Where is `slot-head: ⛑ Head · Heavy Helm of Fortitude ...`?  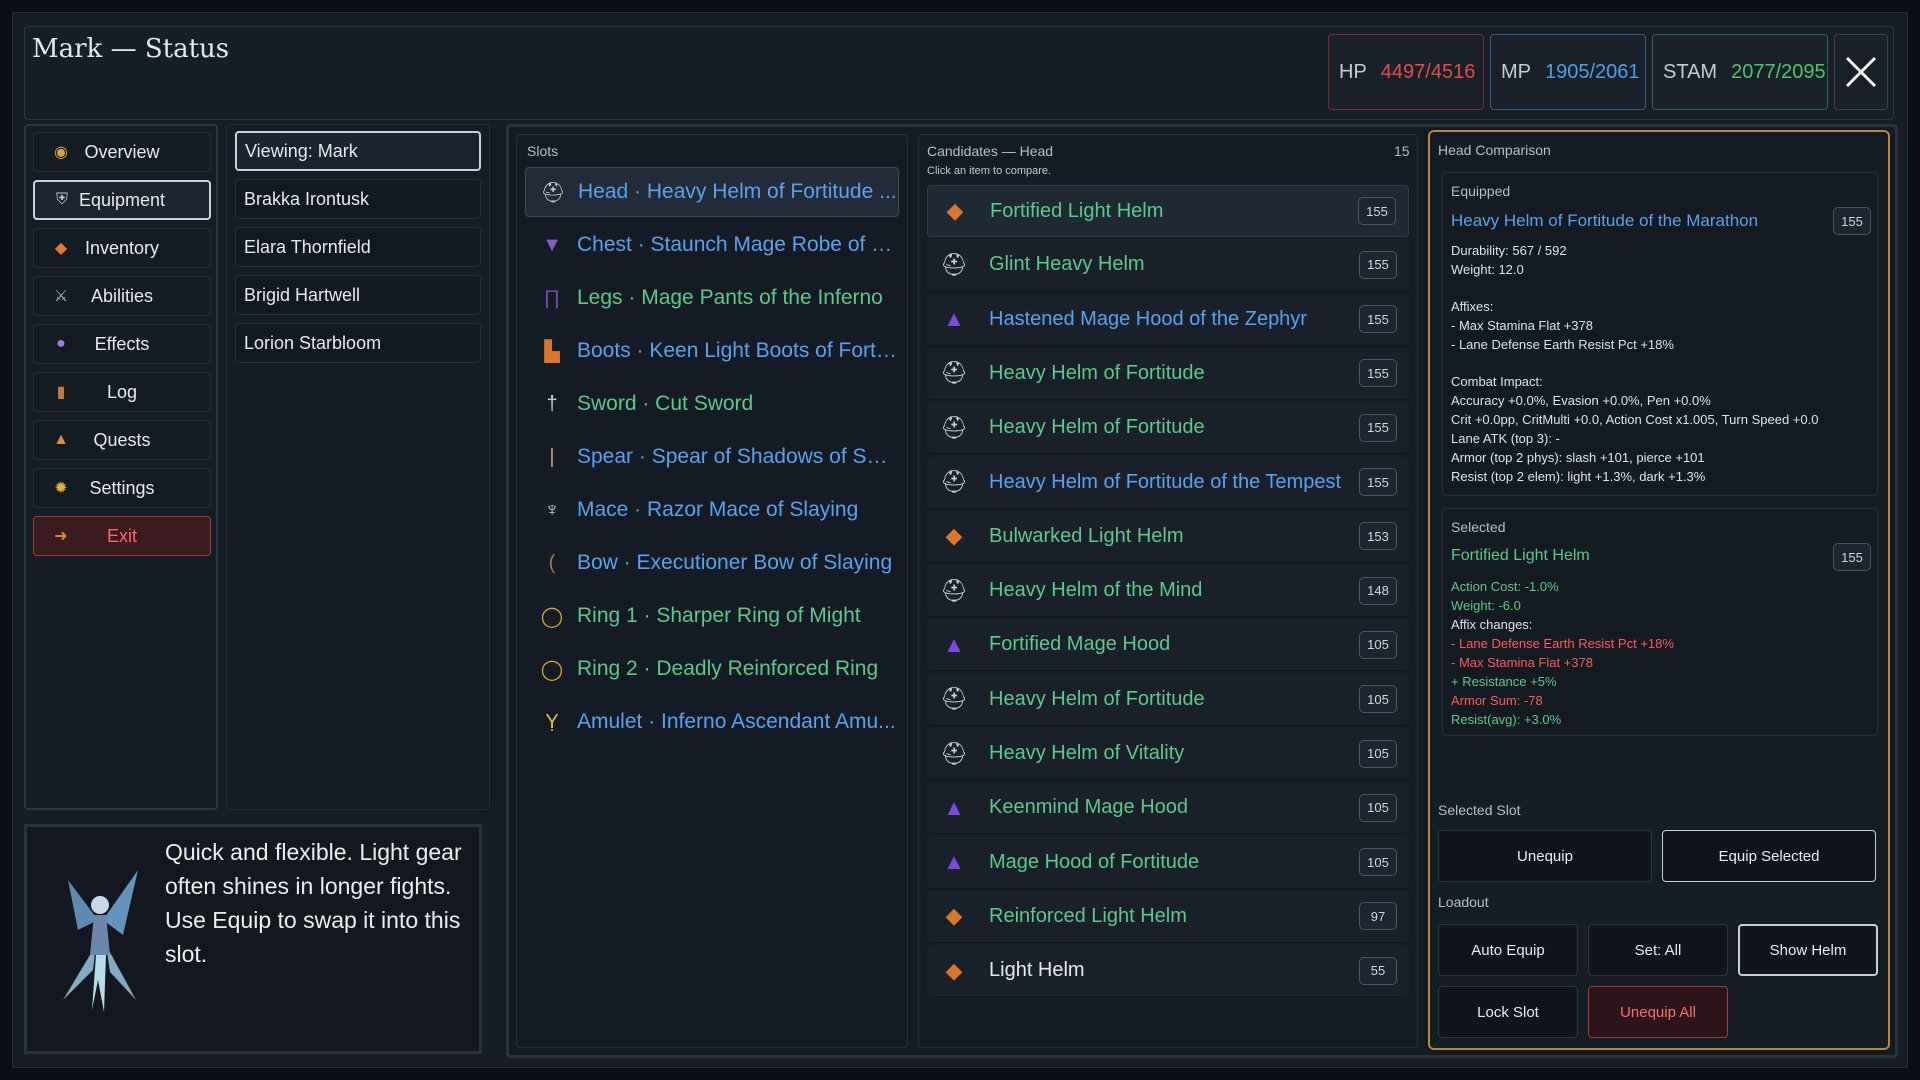 slot-head: ⛑ Head · Heavy Helm of Fortitude ... is located at coordinates (712, 192).